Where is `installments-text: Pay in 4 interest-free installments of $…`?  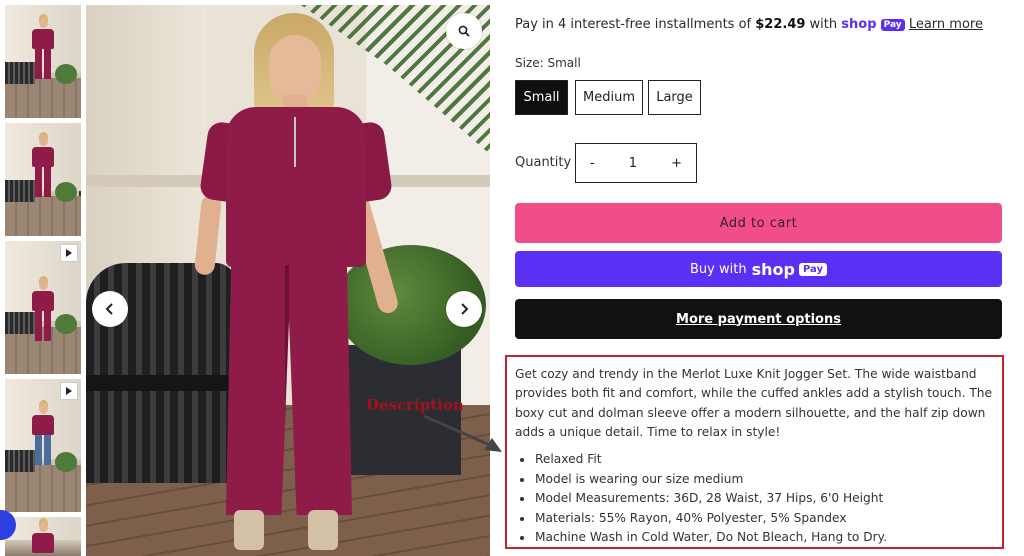
installments-text: Pay in 4 interest-free installments of $… is located at coordinates (749, 24).